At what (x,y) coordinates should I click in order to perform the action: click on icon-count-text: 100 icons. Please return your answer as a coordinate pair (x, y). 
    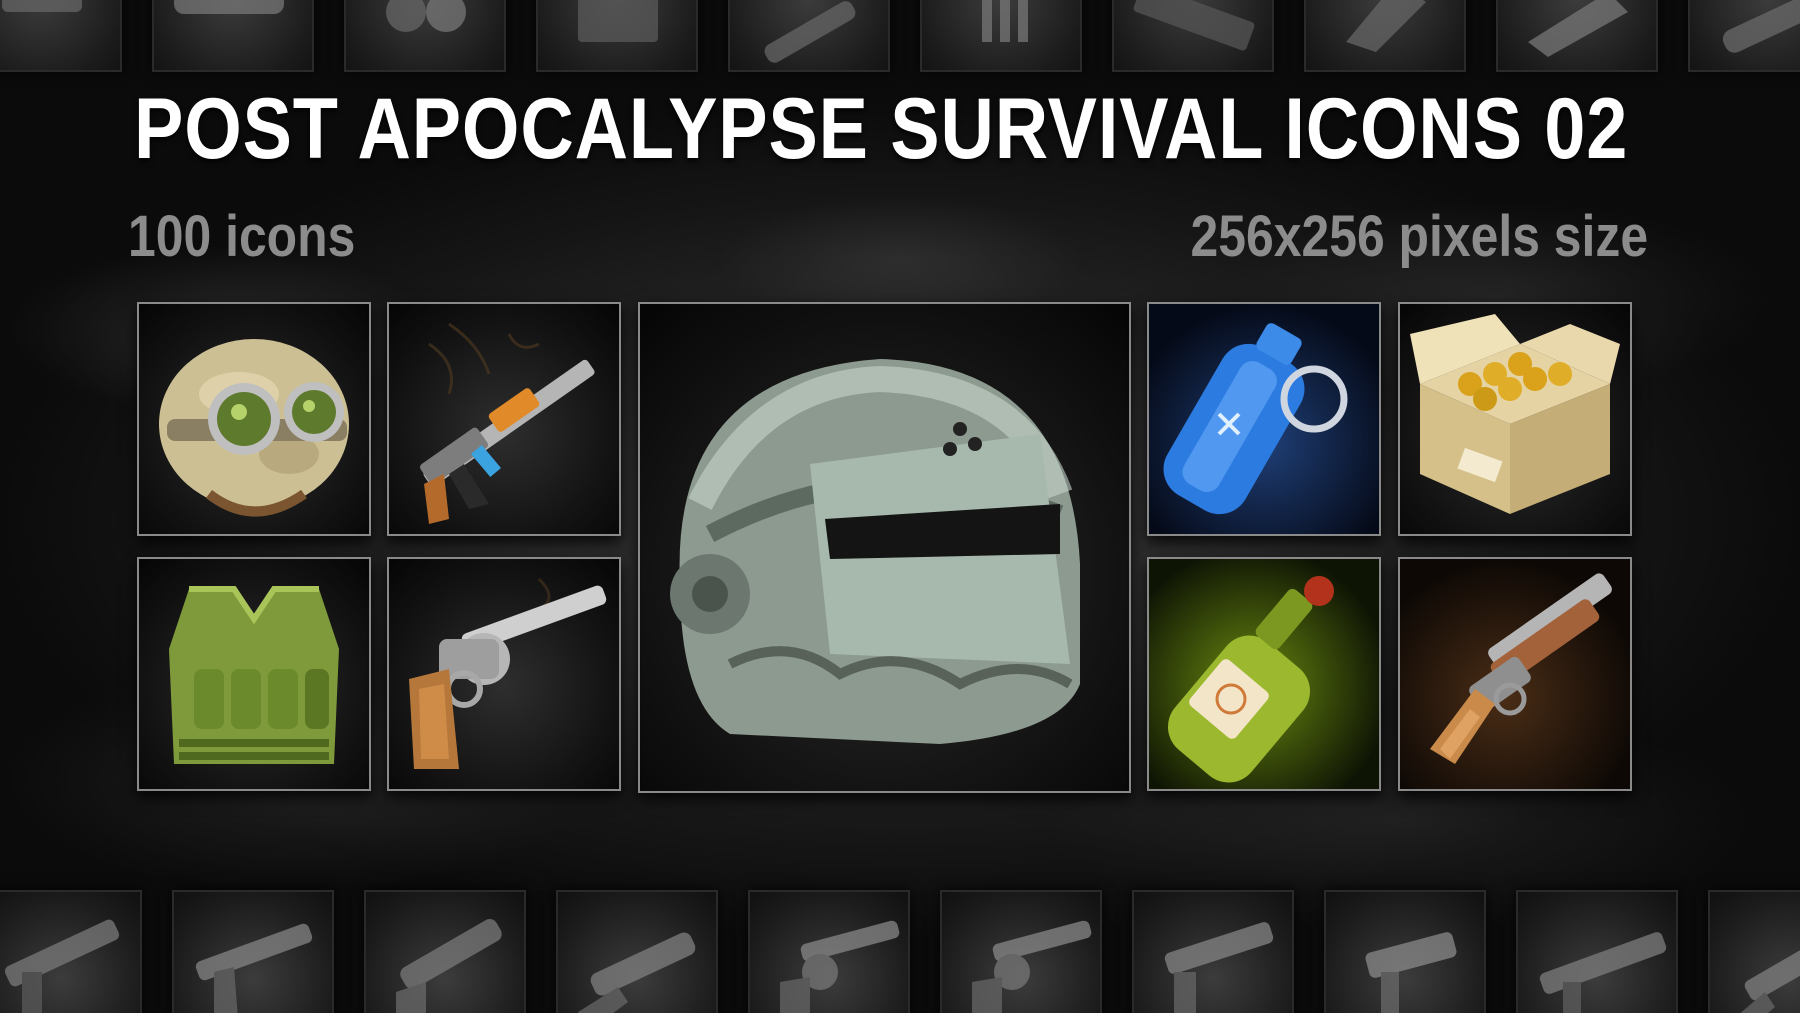
    Looking at the image, I should click on (242, 236).